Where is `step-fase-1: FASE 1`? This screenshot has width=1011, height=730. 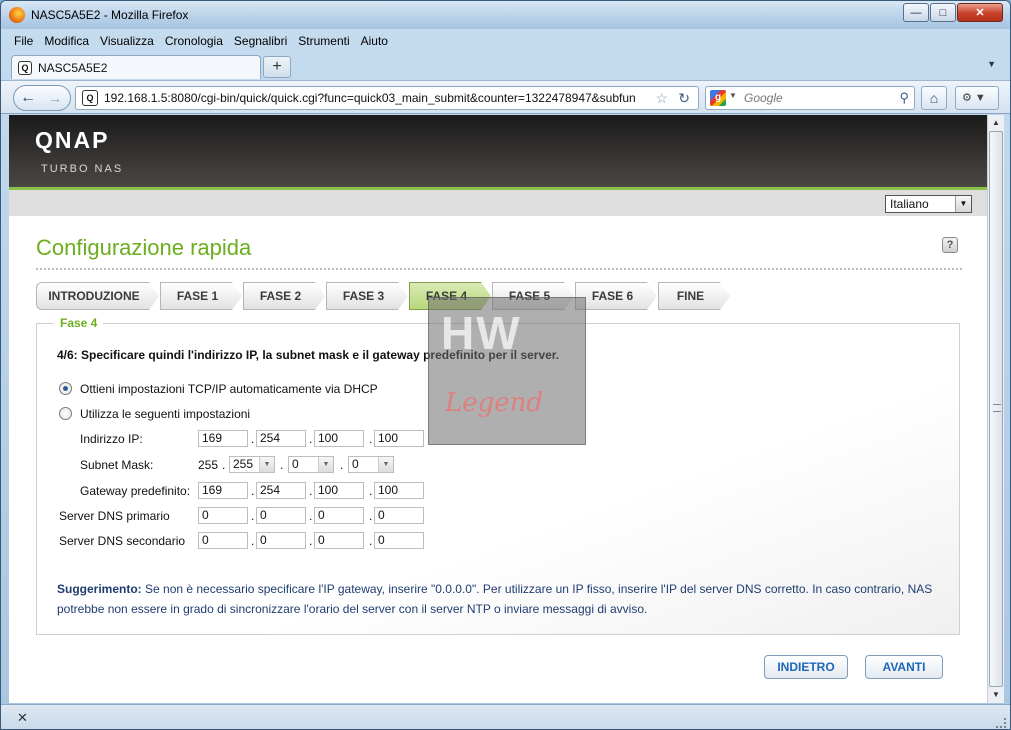
step-fase-1: FASE 1 is located at coordinates (201, 296).